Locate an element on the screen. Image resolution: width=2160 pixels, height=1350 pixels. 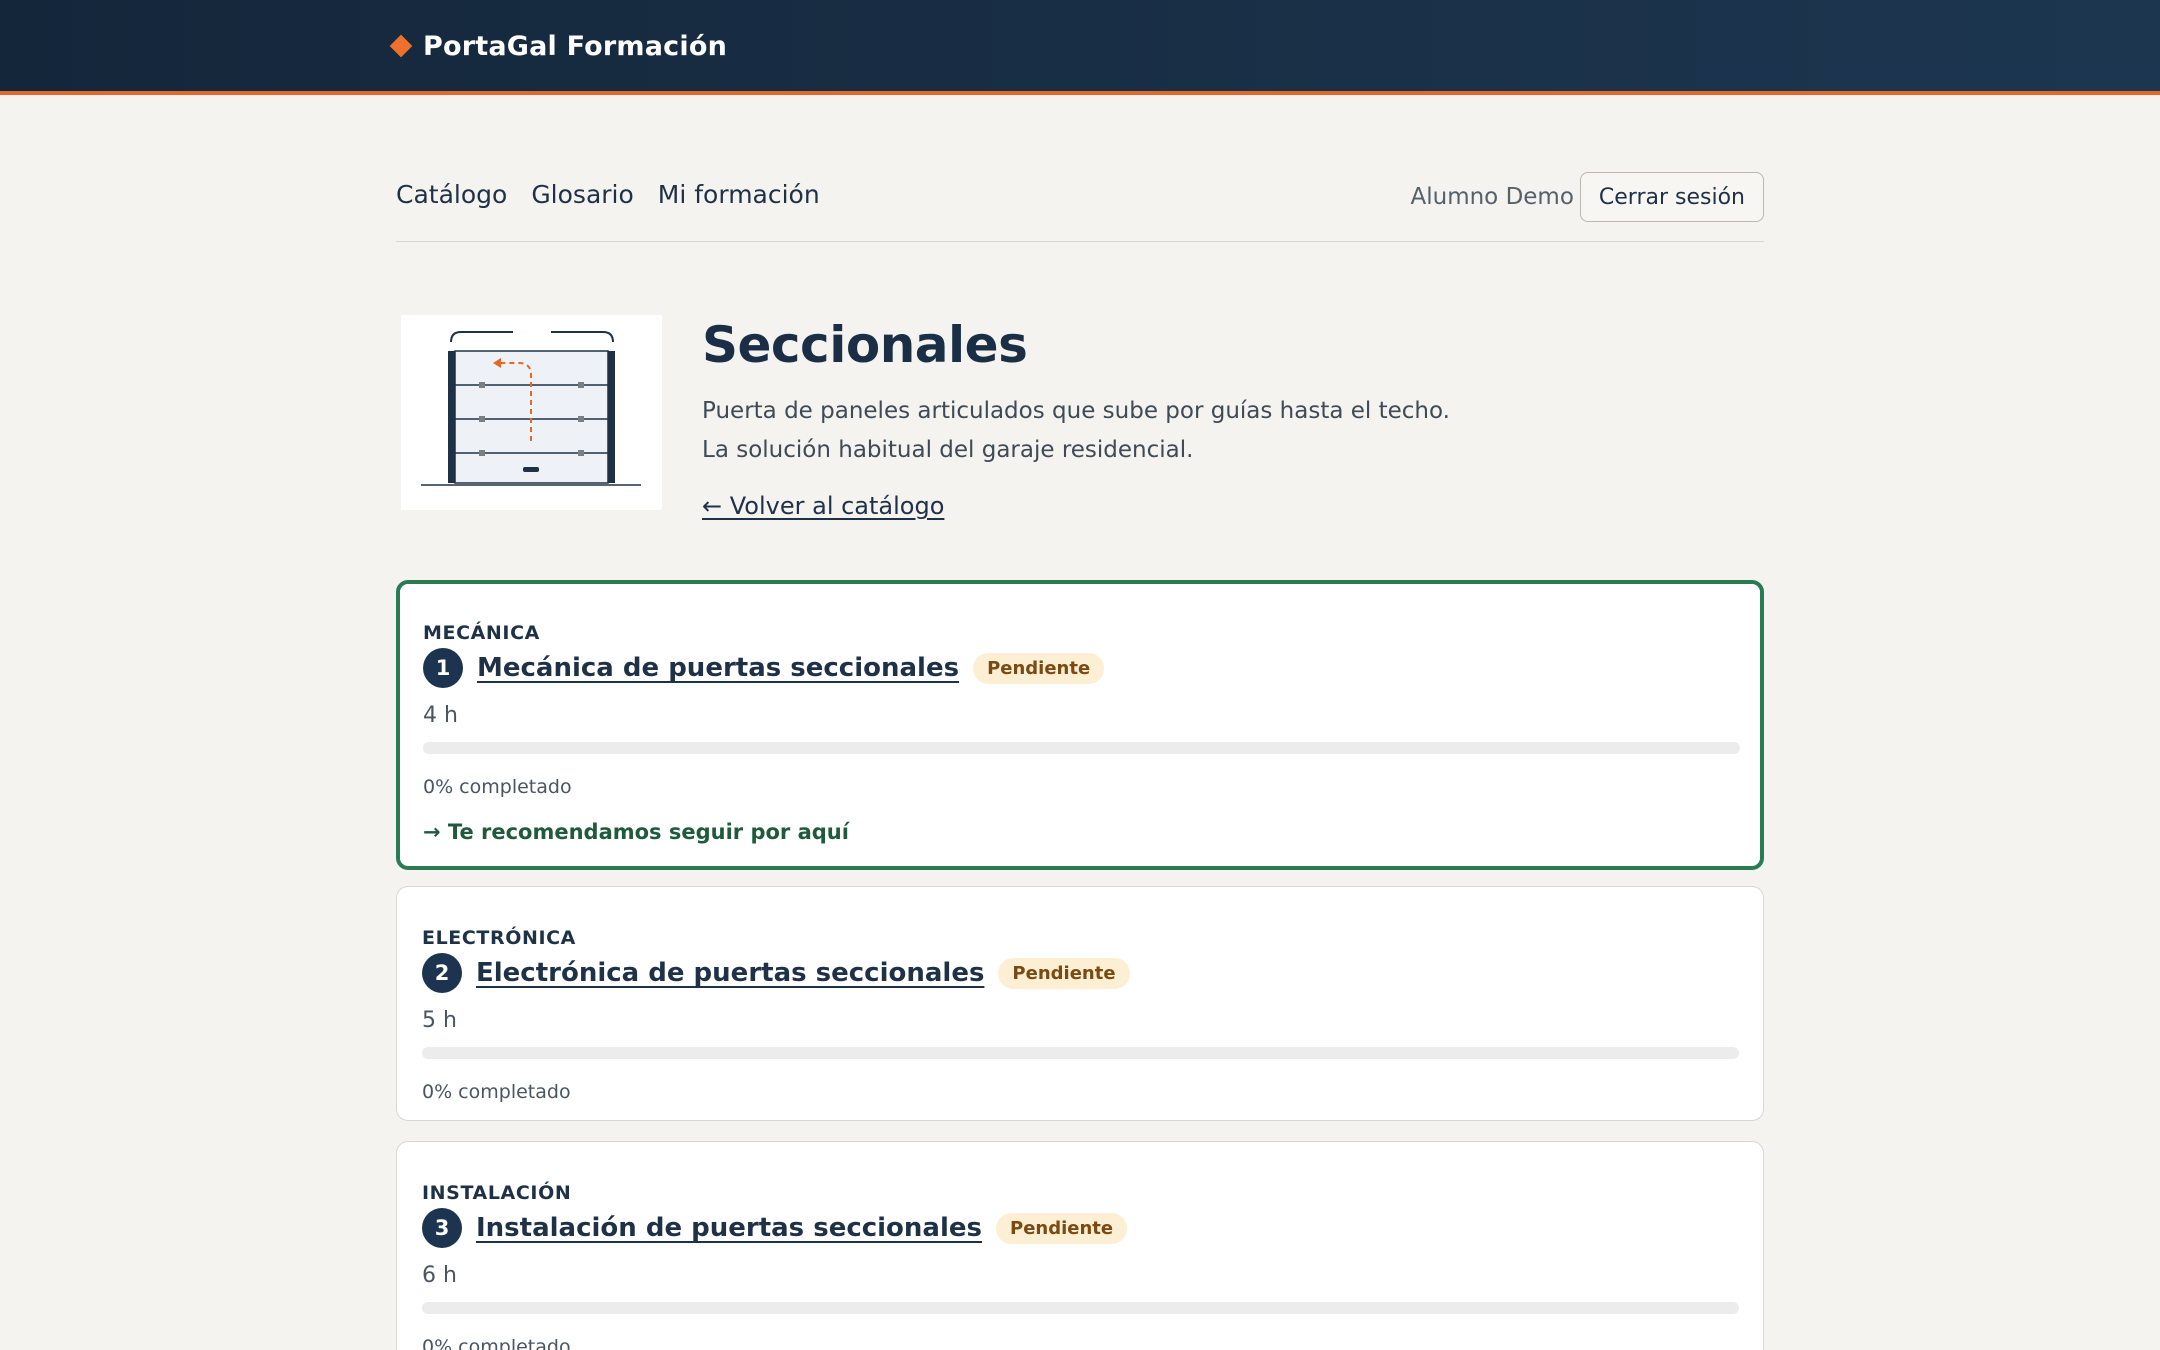
course-category: INSTALACIÓN is located at coordinates (497, 1193).